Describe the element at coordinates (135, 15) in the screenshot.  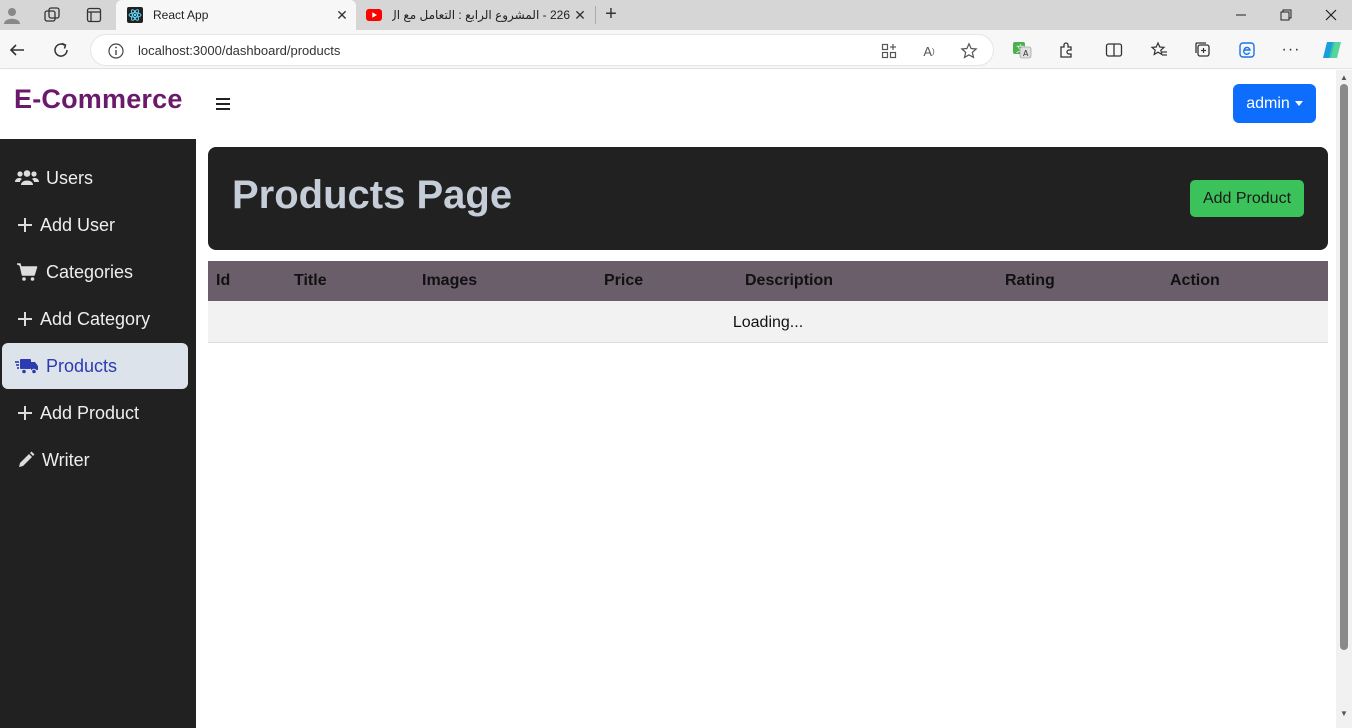
I see `react-icon` at that location.